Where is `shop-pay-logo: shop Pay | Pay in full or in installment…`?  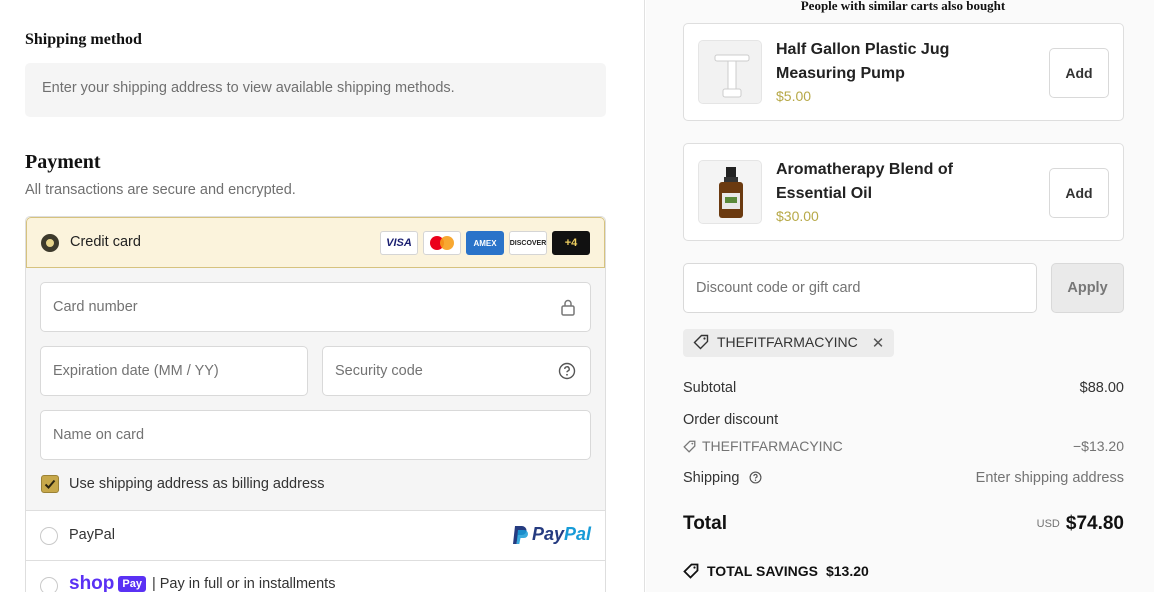 shop-pay-logo: shop Pay | Pay in full or in installment… is located at coordinates (202, 582).